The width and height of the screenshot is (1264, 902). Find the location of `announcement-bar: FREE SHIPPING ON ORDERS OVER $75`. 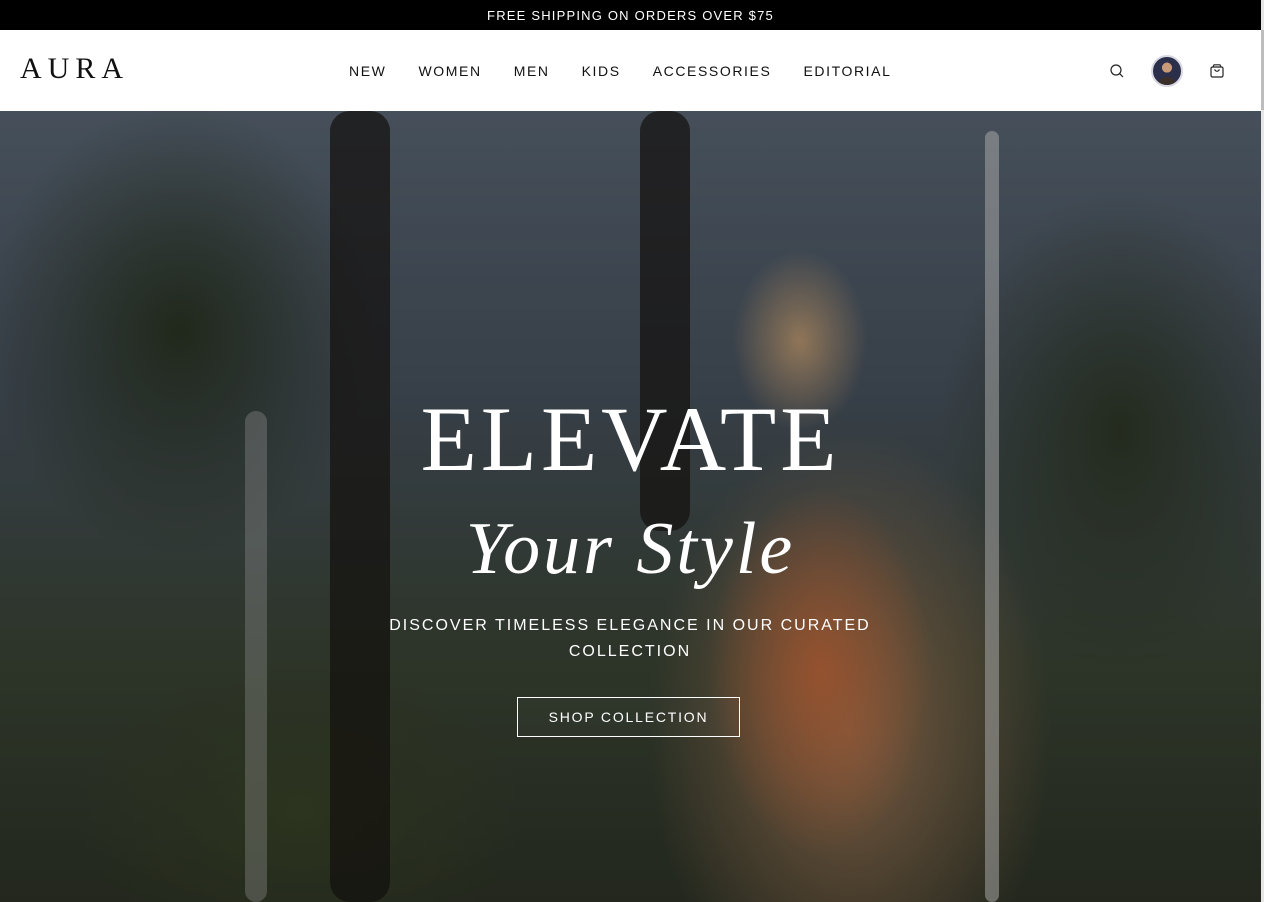

announcement-bar: FREE SHIPPING ON ORDERS OVER $75 is located at coordinates (630, 15).